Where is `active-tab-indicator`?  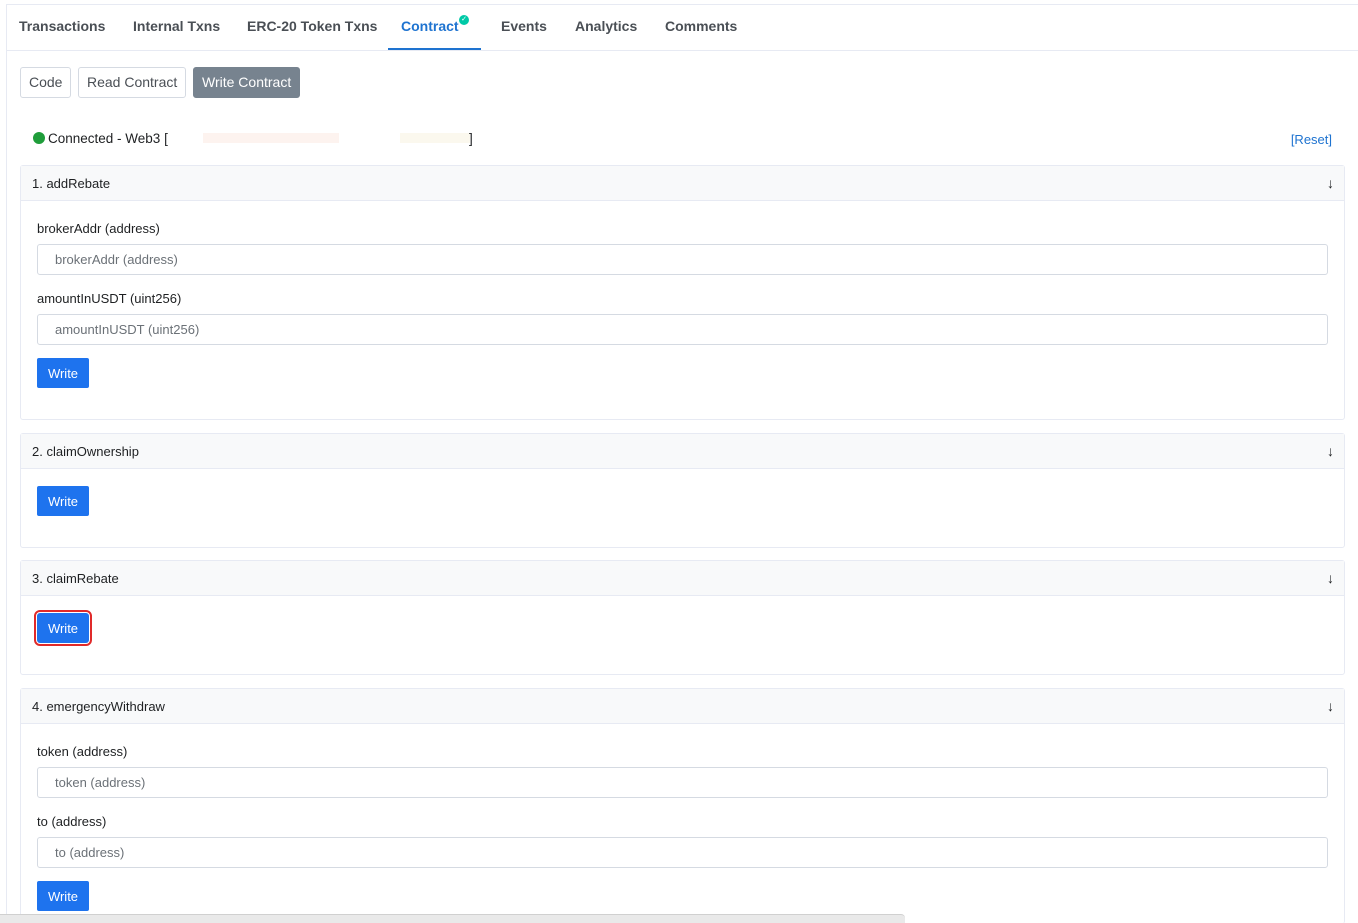 active-tab-indicator is located at coordinates (434, 49).